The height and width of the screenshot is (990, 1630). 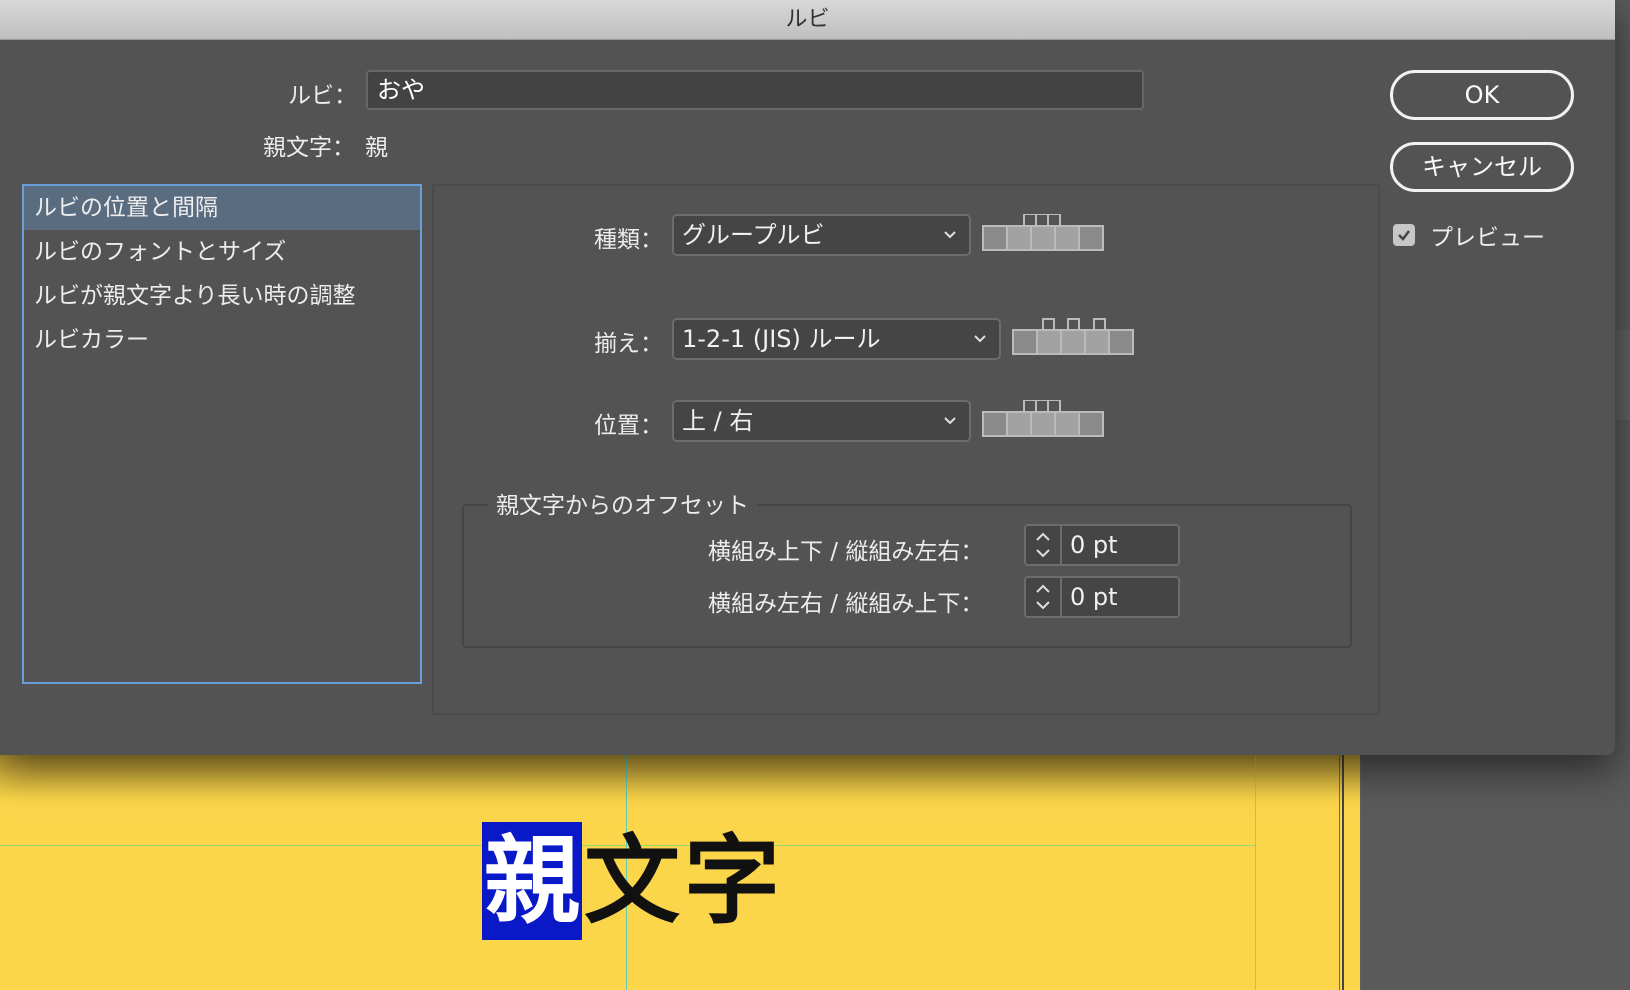 I want to click on group-ruby-glyph-icon, so click(x=1044, y=233).